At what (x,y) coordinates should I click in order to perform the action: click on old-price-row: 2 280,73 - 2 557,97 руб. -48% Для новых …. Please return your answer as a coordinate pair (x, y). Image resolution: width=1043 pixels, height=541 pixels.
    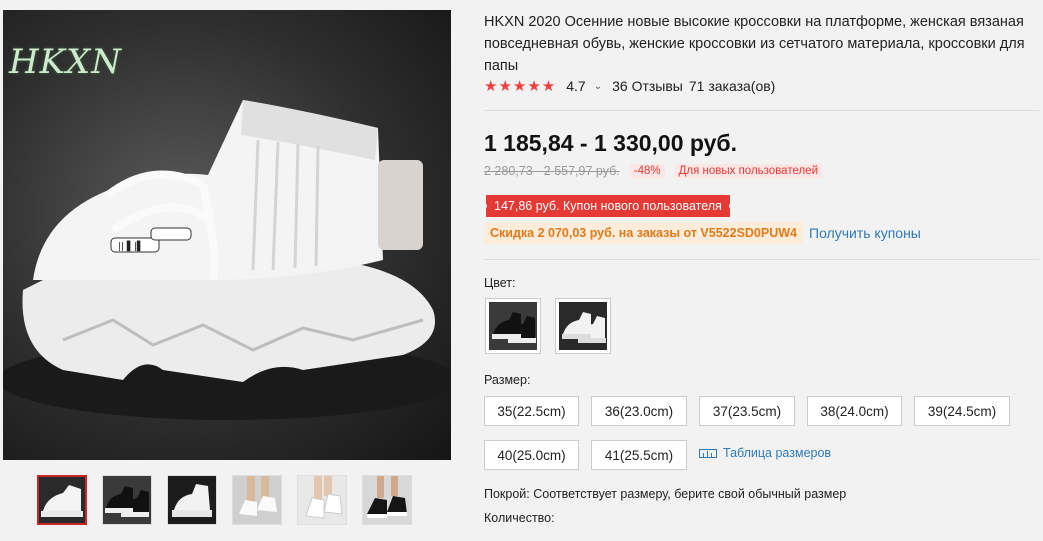
    Looking at the image, I should click on (653, 171).